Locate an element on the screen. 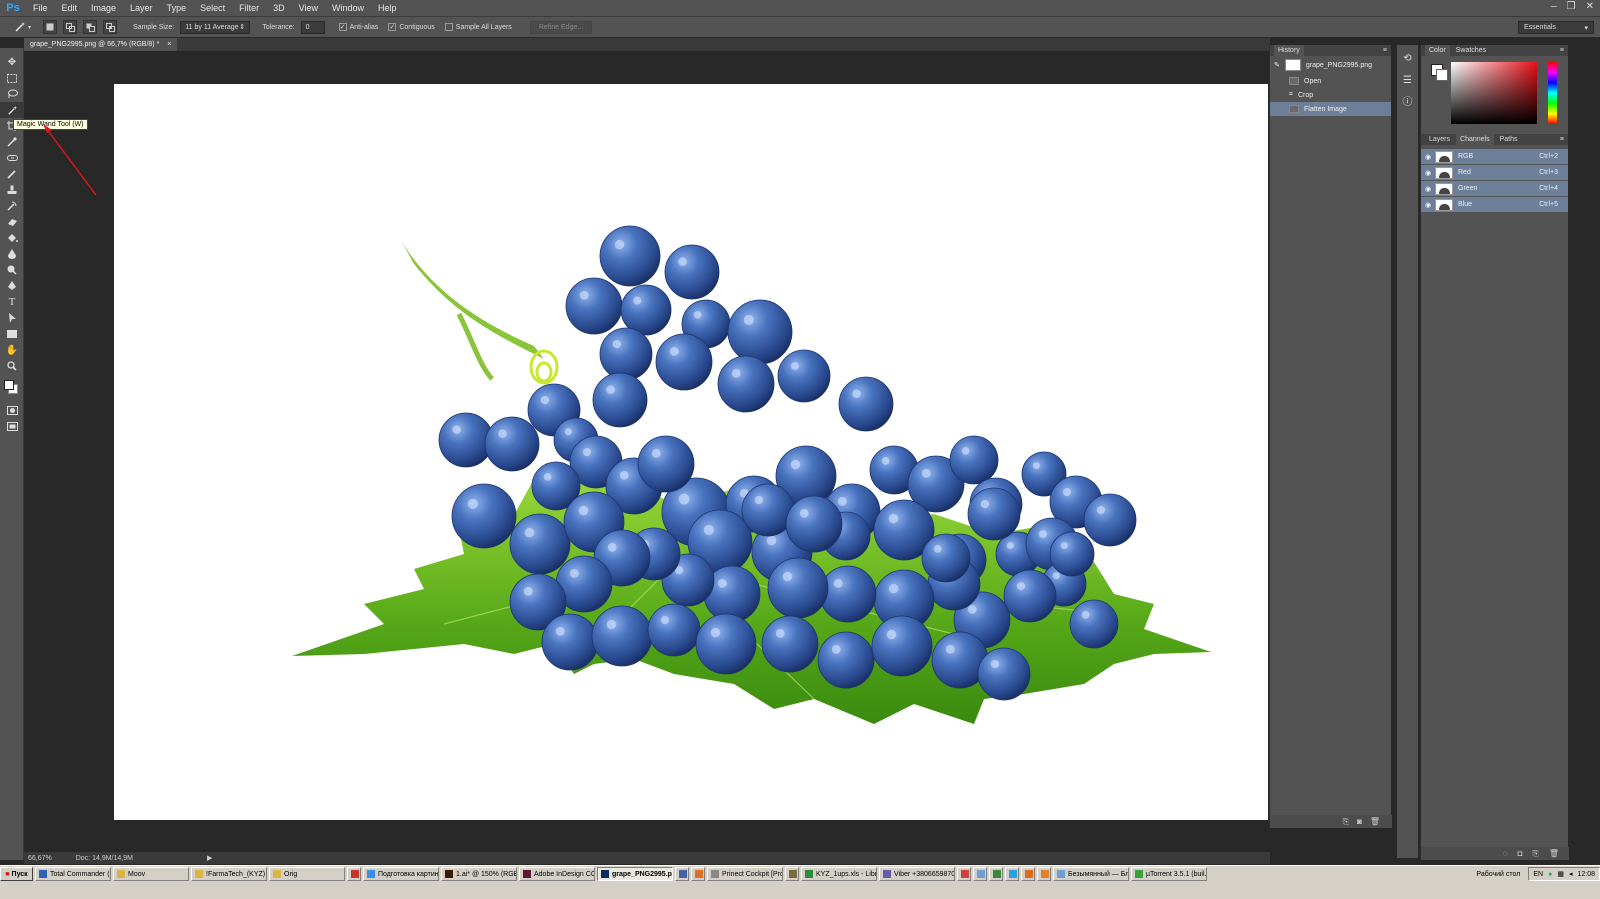 This screenshot has width=1600, height=899. eraser-tool-icon is located at coordinates (12, 222).